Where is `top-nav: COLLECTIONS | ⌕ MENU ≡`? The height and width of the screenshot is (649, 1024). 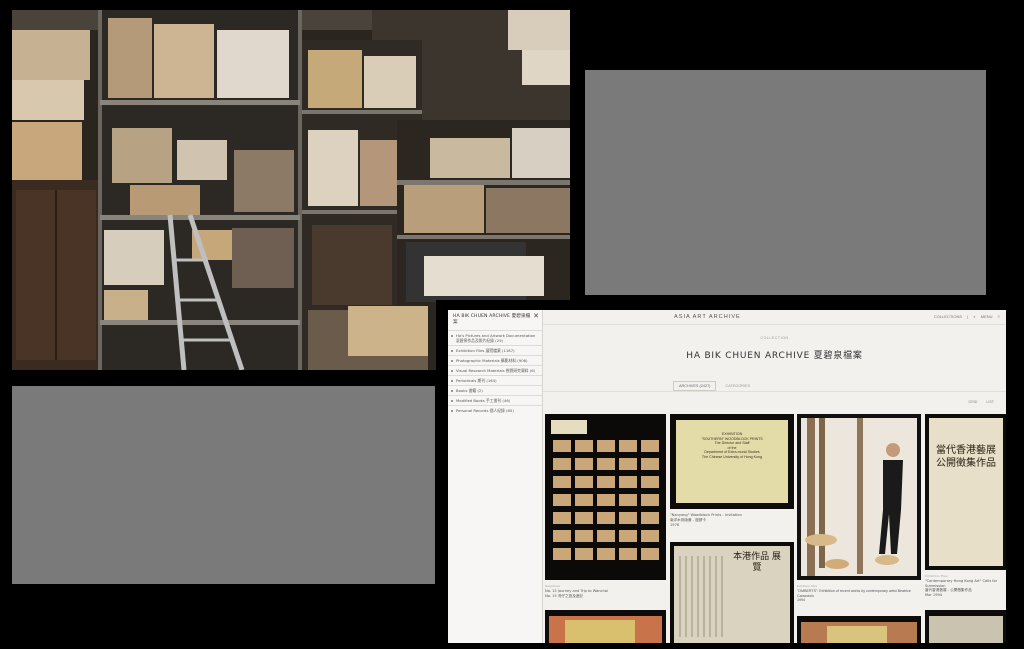
top-nav: COLLECTIONS | ⌕ MENU ≡ is located at coordinates (965, 316).